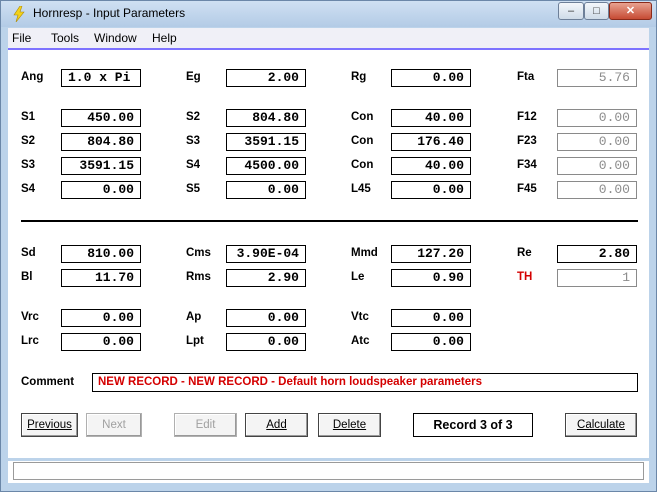 The width and height of the screenshot is (657, 492). What do you see at coordinates (362, 141) in the screenshot?
I see `label-con-row2: Con` at bounding box center [362, 141].